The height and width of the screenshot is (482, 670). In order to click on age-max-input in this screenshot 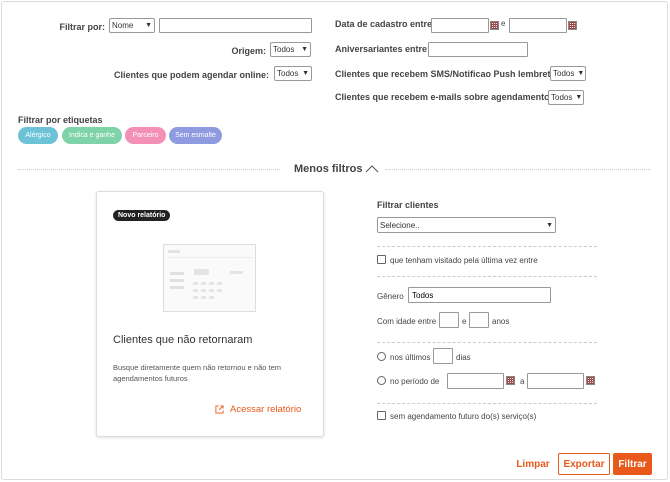, I will do `click(479, 320)`.